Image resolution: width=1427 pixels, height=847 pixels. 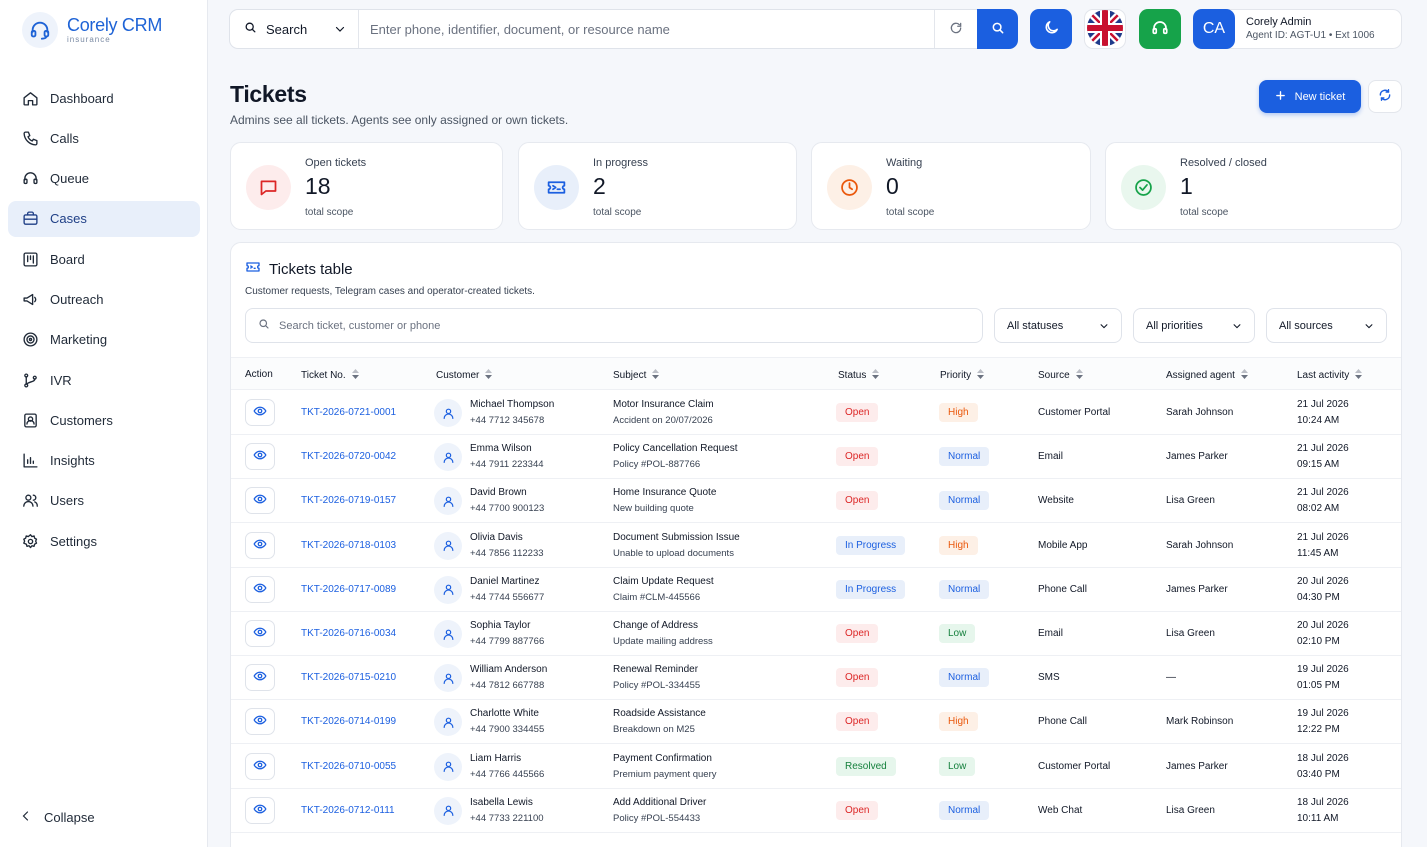 I want to click on ticket-source: Customer Portal, so click(x=1074, y=412).